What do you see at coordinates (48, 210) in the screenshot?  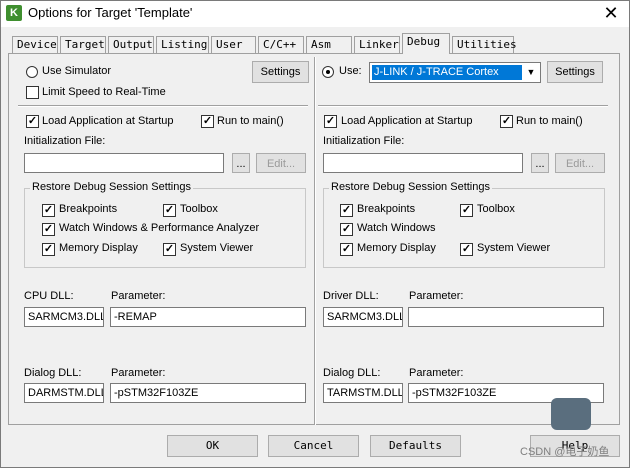 I see `left-breakpoints-checkbox: ✓` at bounding box center [48, 210].